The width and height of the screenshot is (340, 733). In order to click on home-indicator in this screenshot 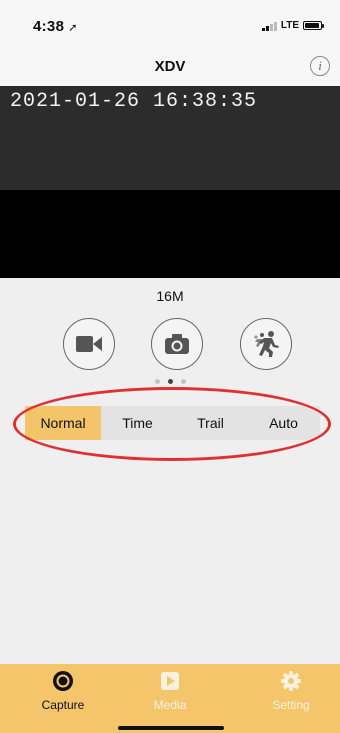, I will do `click(171, 728)`.